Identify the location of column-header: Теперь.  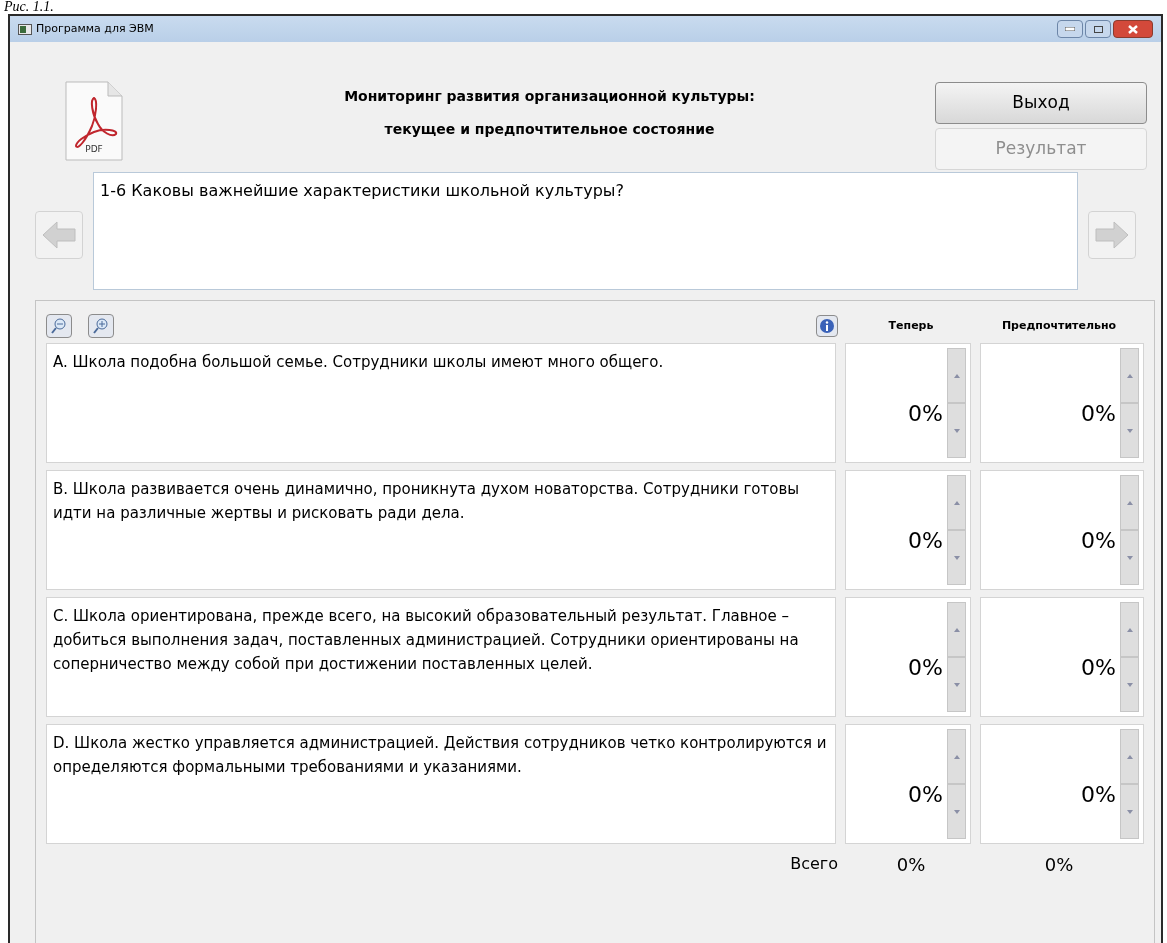
(911, 325).